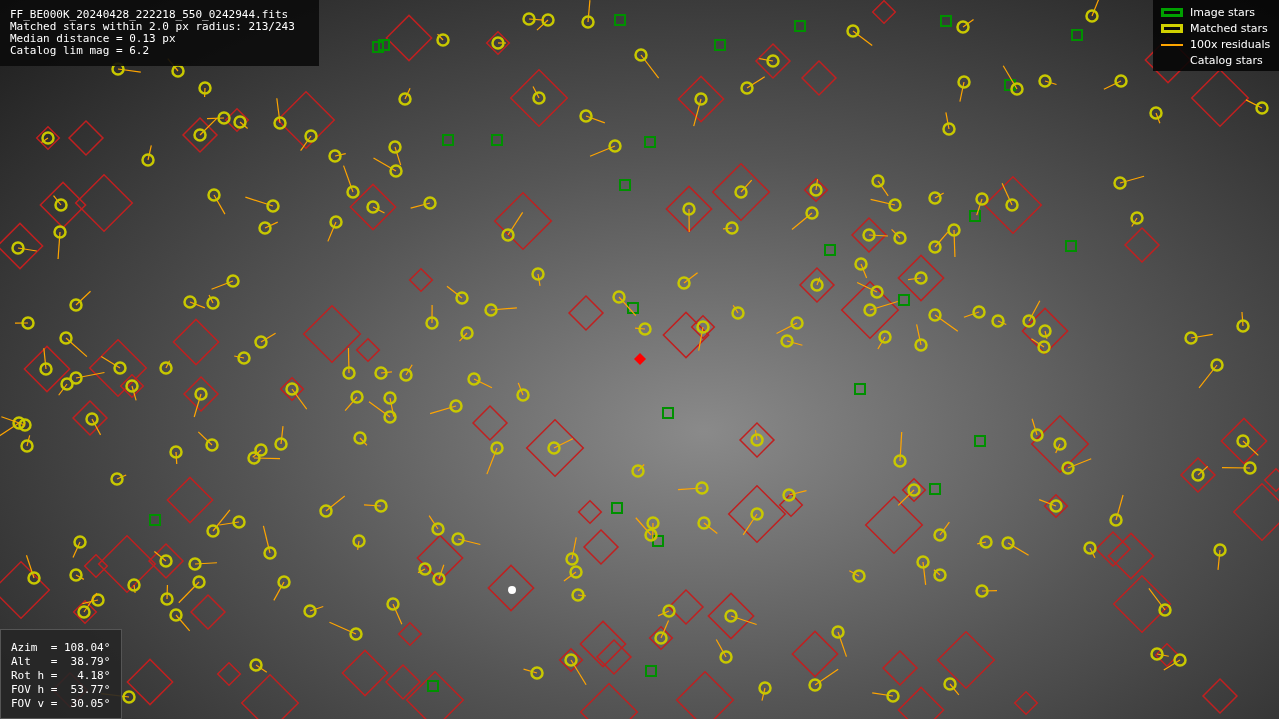 The height and width of the screenshot is (719, 1279). What do you see at coordinates (61, 676) in the screenshot?
I see `pointing-text: Rot h = 4.18°` at bounding box center [61, 676].